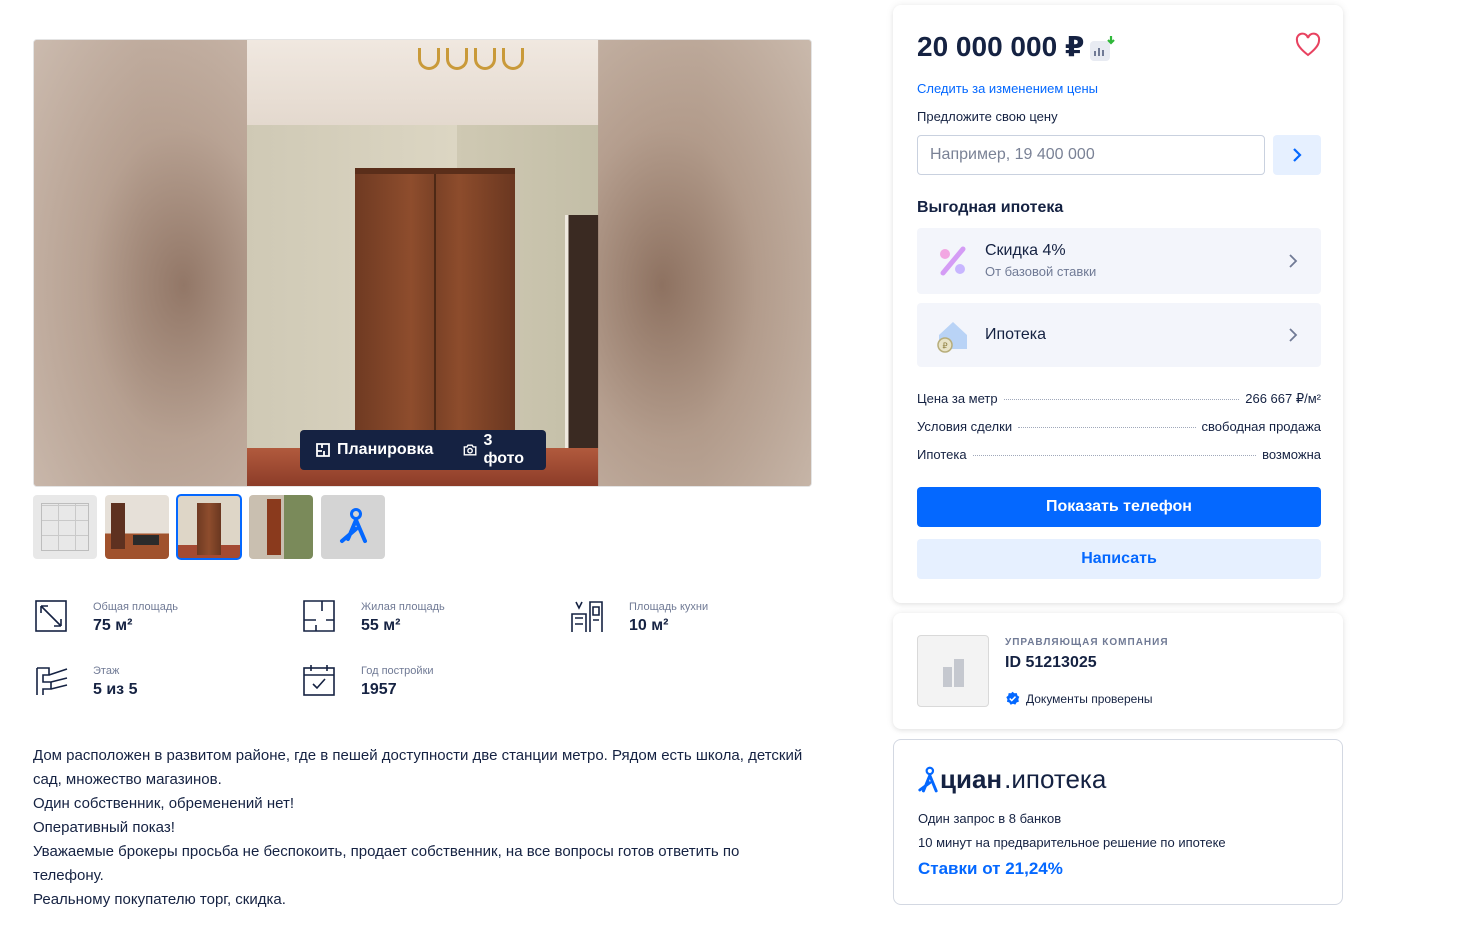 The width and height of the screenshot is (1477, 928). I want to click on discount-subtitle: От базовой ставки, so click(1041, 271).